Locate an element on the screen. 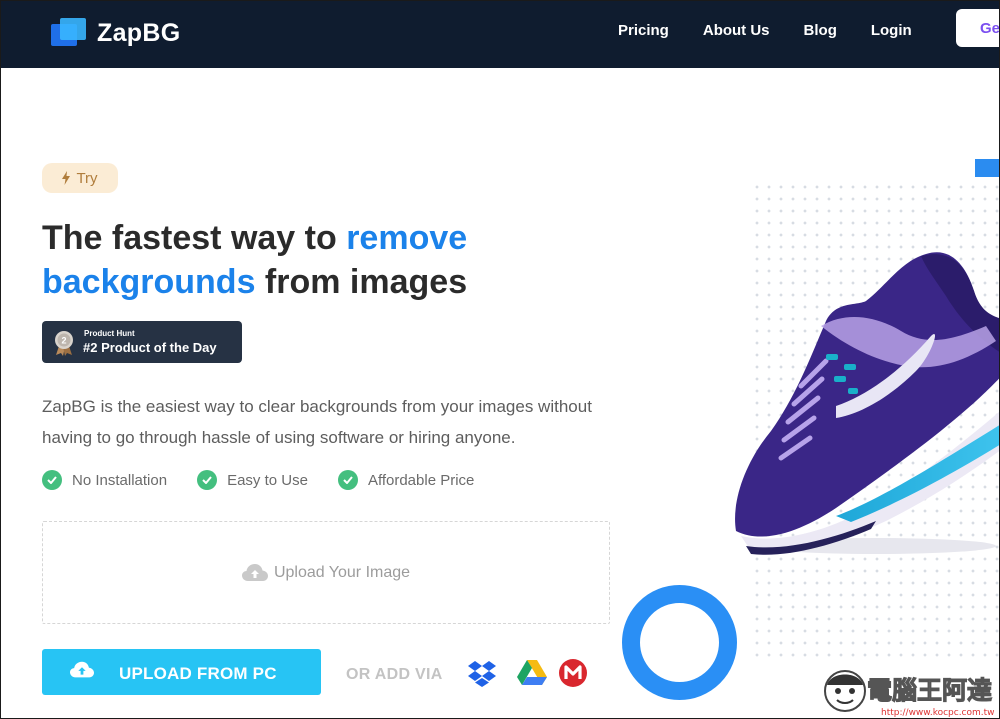 The image size is (1000, 719). upload-button-label: UPLOAD FROM PC is located at coordinates (198, 673).